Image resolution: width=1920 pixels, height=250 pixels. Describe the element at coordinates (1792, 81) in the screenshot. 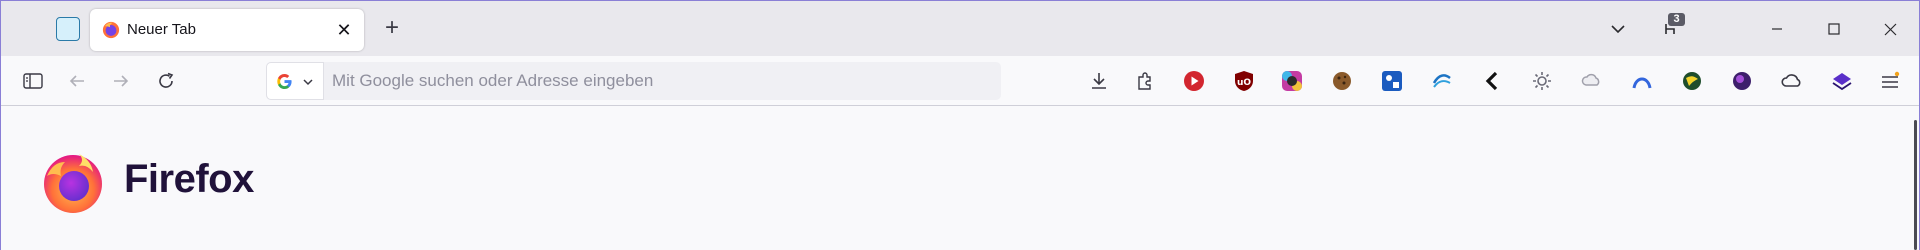

I see `cloud-icon` at that location.